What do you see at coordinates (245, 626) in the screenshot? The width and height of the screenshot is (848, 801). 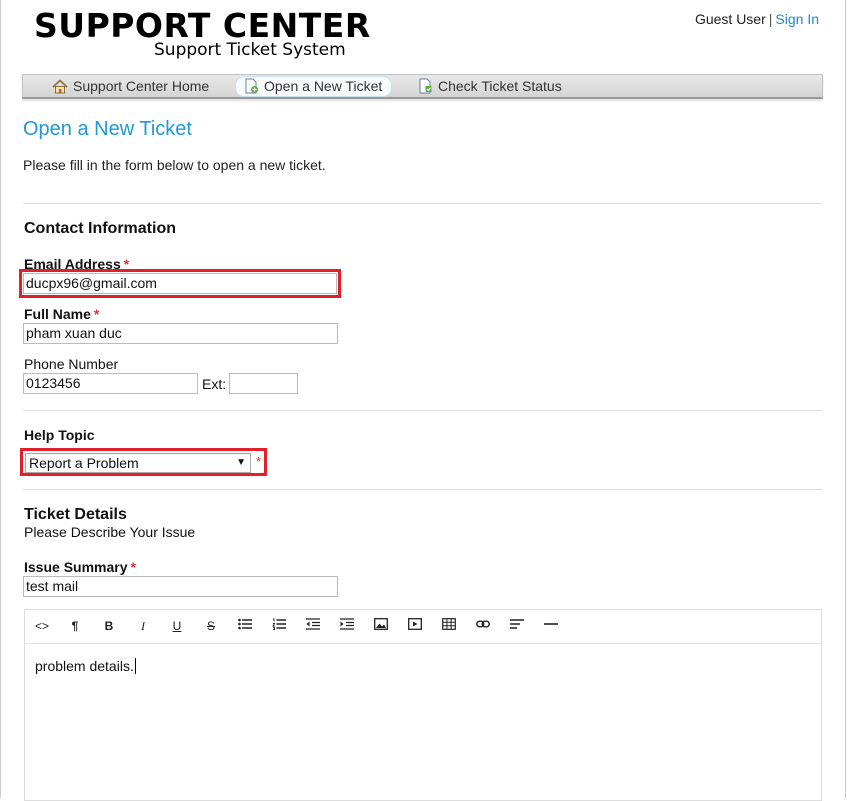 I see `unordered-list-icon` at bounding box center [245, 626].